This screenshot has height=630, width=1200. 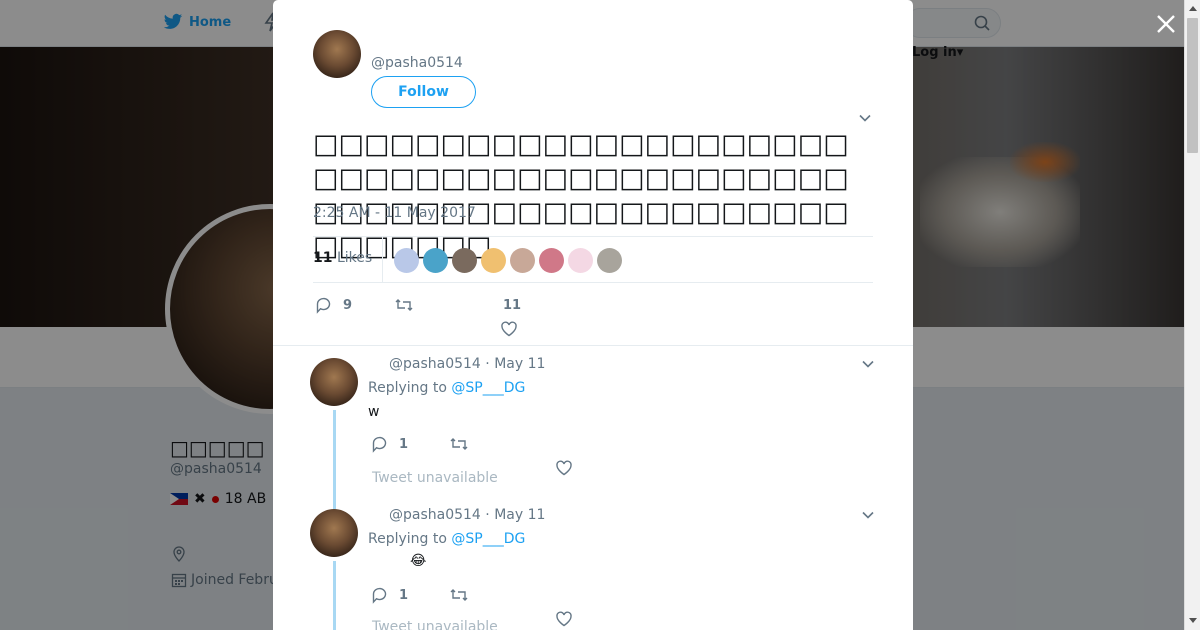 I want to click on follow-button: Follow, so click(x=423, y=92).